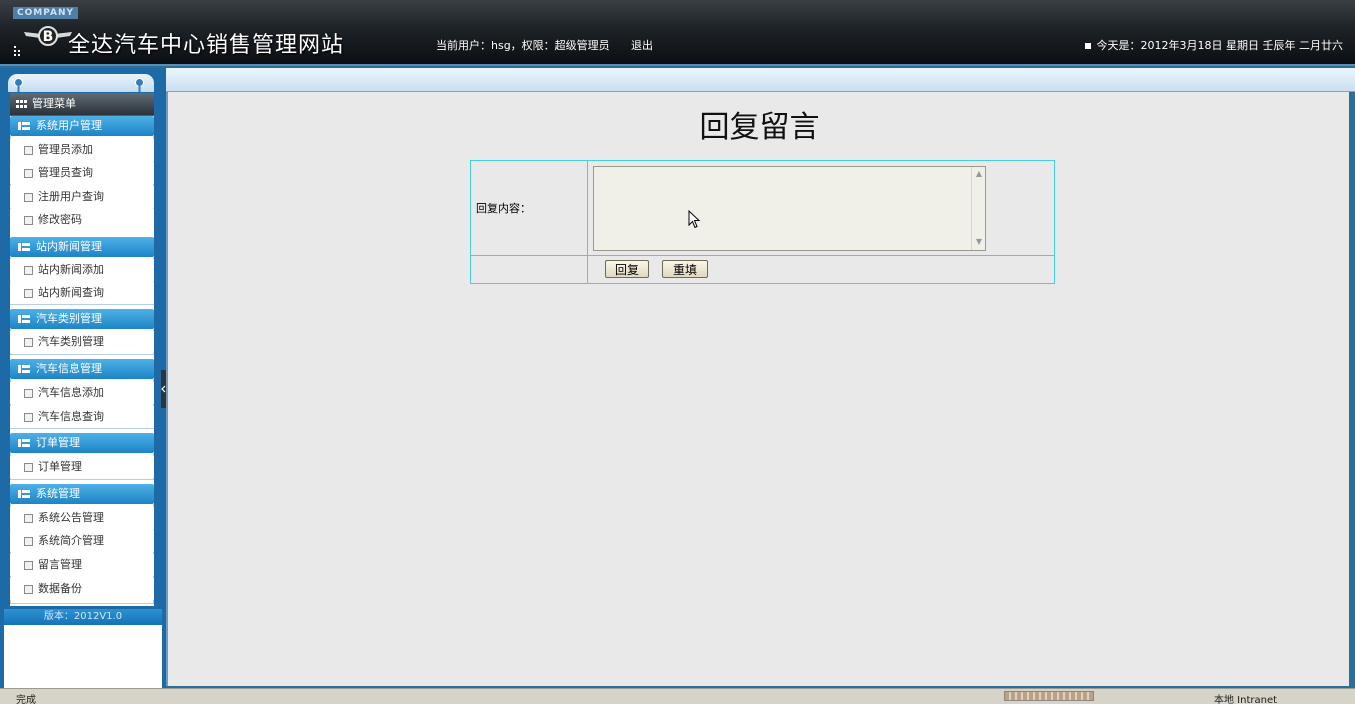 Image resolution: width=1355 pixels, height=704 pixels. I want to click on current-user-info: 当前用户：hsg，权限：超级管理员, so click(523, 45).